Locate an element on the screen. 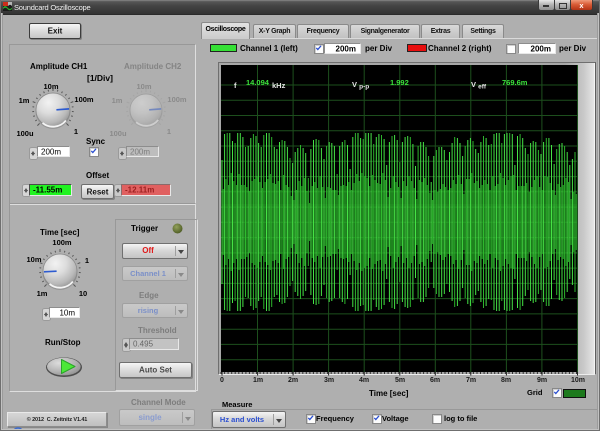 The height and width of the screenshot is (431, 600). svg-text: kHz is located at coordinates (279, 85).